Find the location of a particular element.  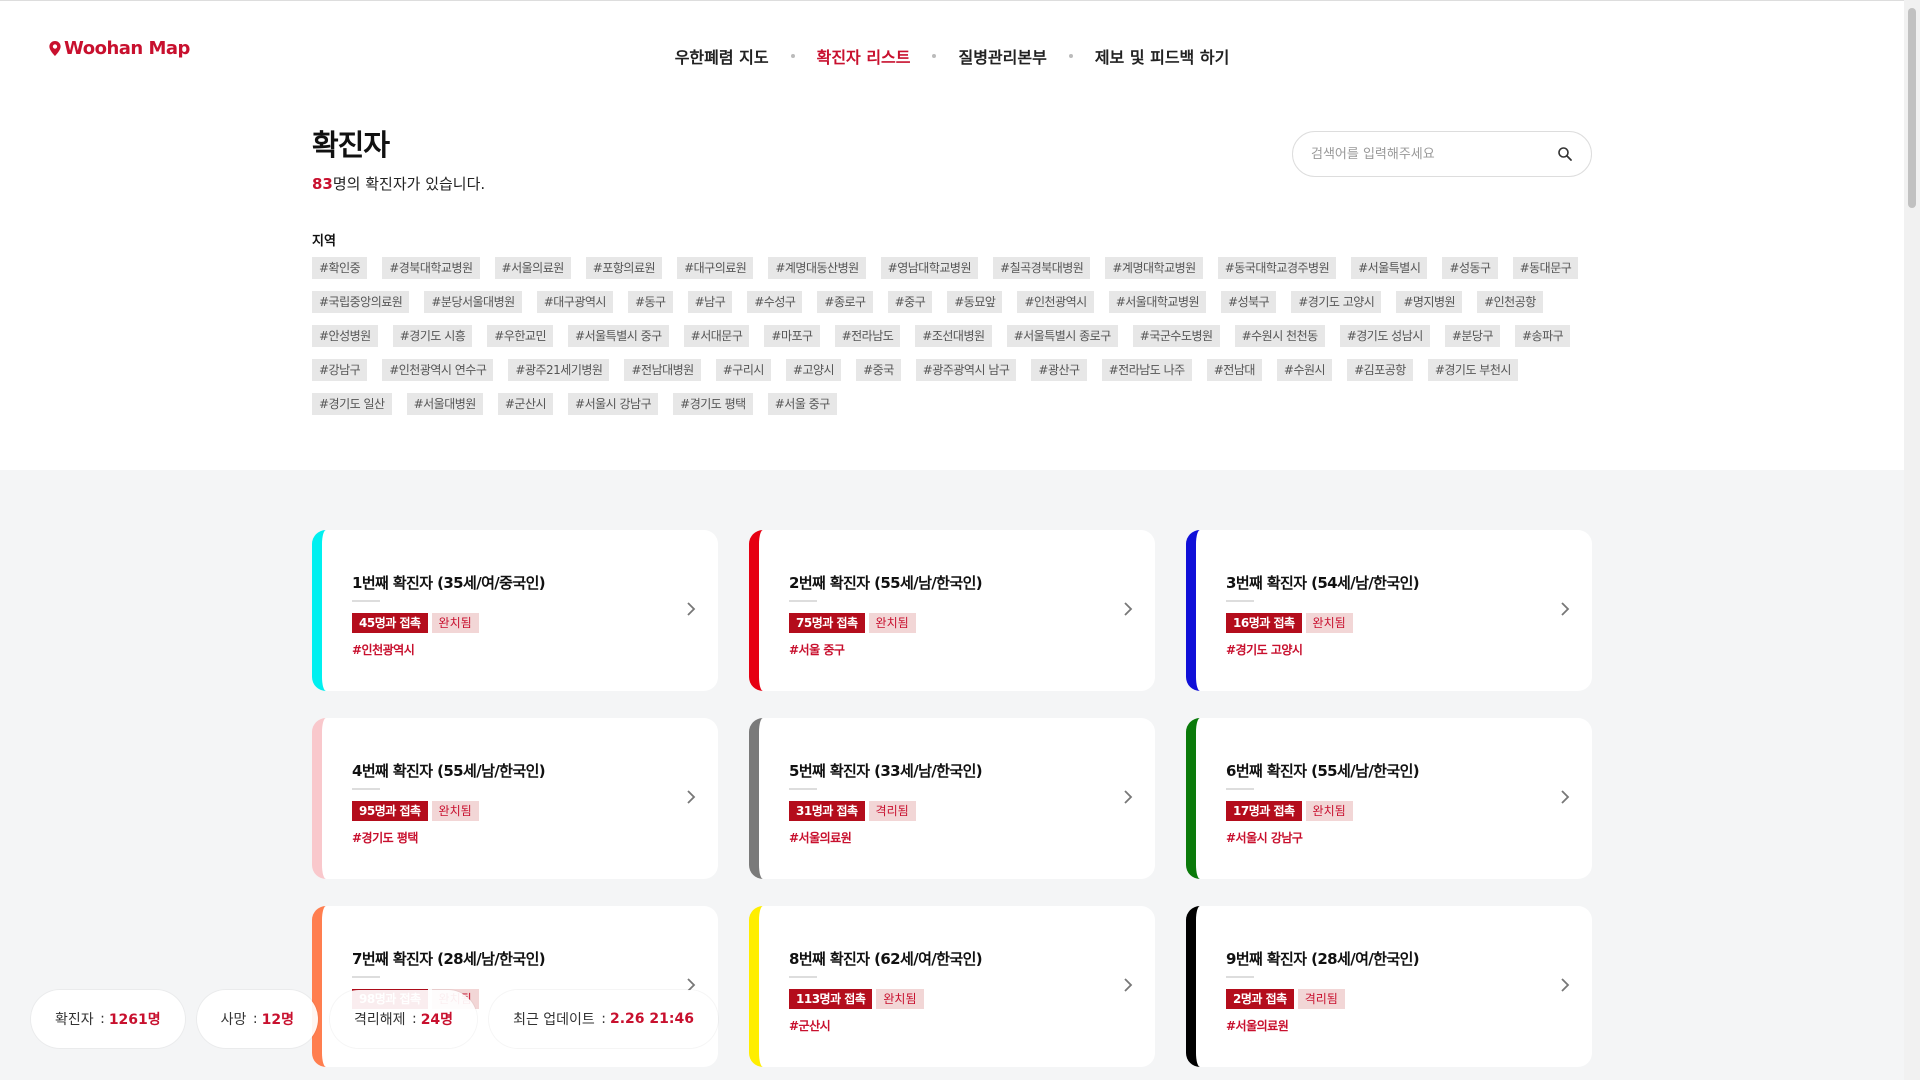

region-tag: #경기도 성남시 is located at coordinates (1384, 336).